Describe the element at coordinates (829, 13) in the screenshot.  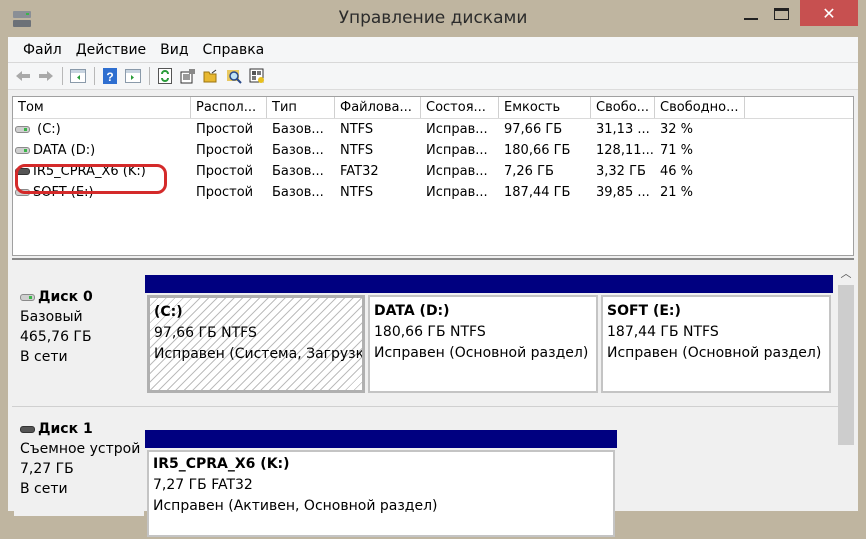
I see `close-button: ✕` at that location.